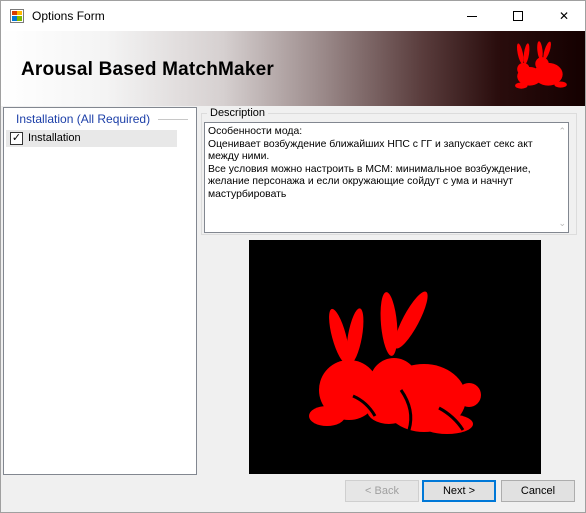 This screenshot has width=586, height=513. What do you see at coordinates (562, 131) in the screenshot?
I see `scroll-up-icon: ⌃` at bounding box center [562, 131].